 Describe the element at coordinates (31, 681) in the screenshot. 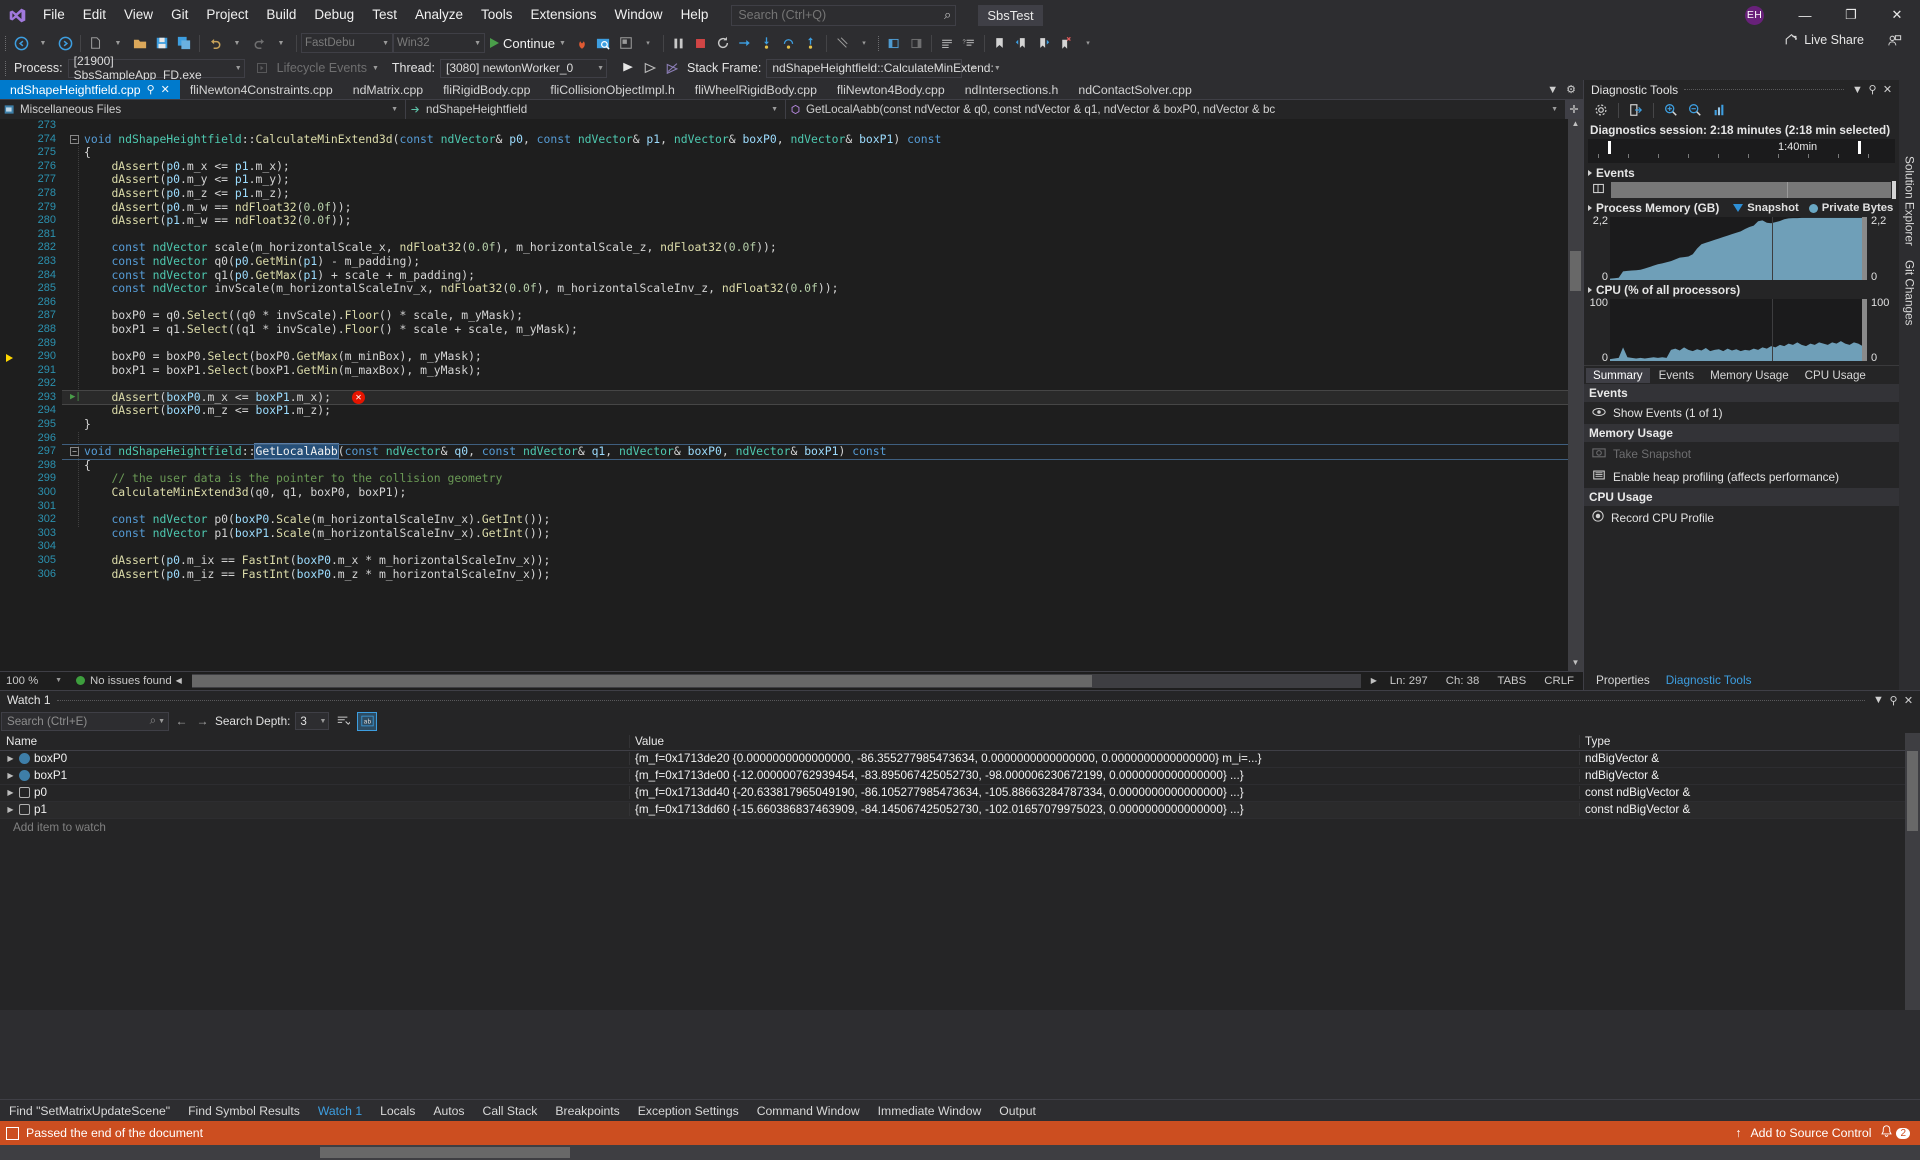

I see `zoom-select: 100 % ▼` at that location.